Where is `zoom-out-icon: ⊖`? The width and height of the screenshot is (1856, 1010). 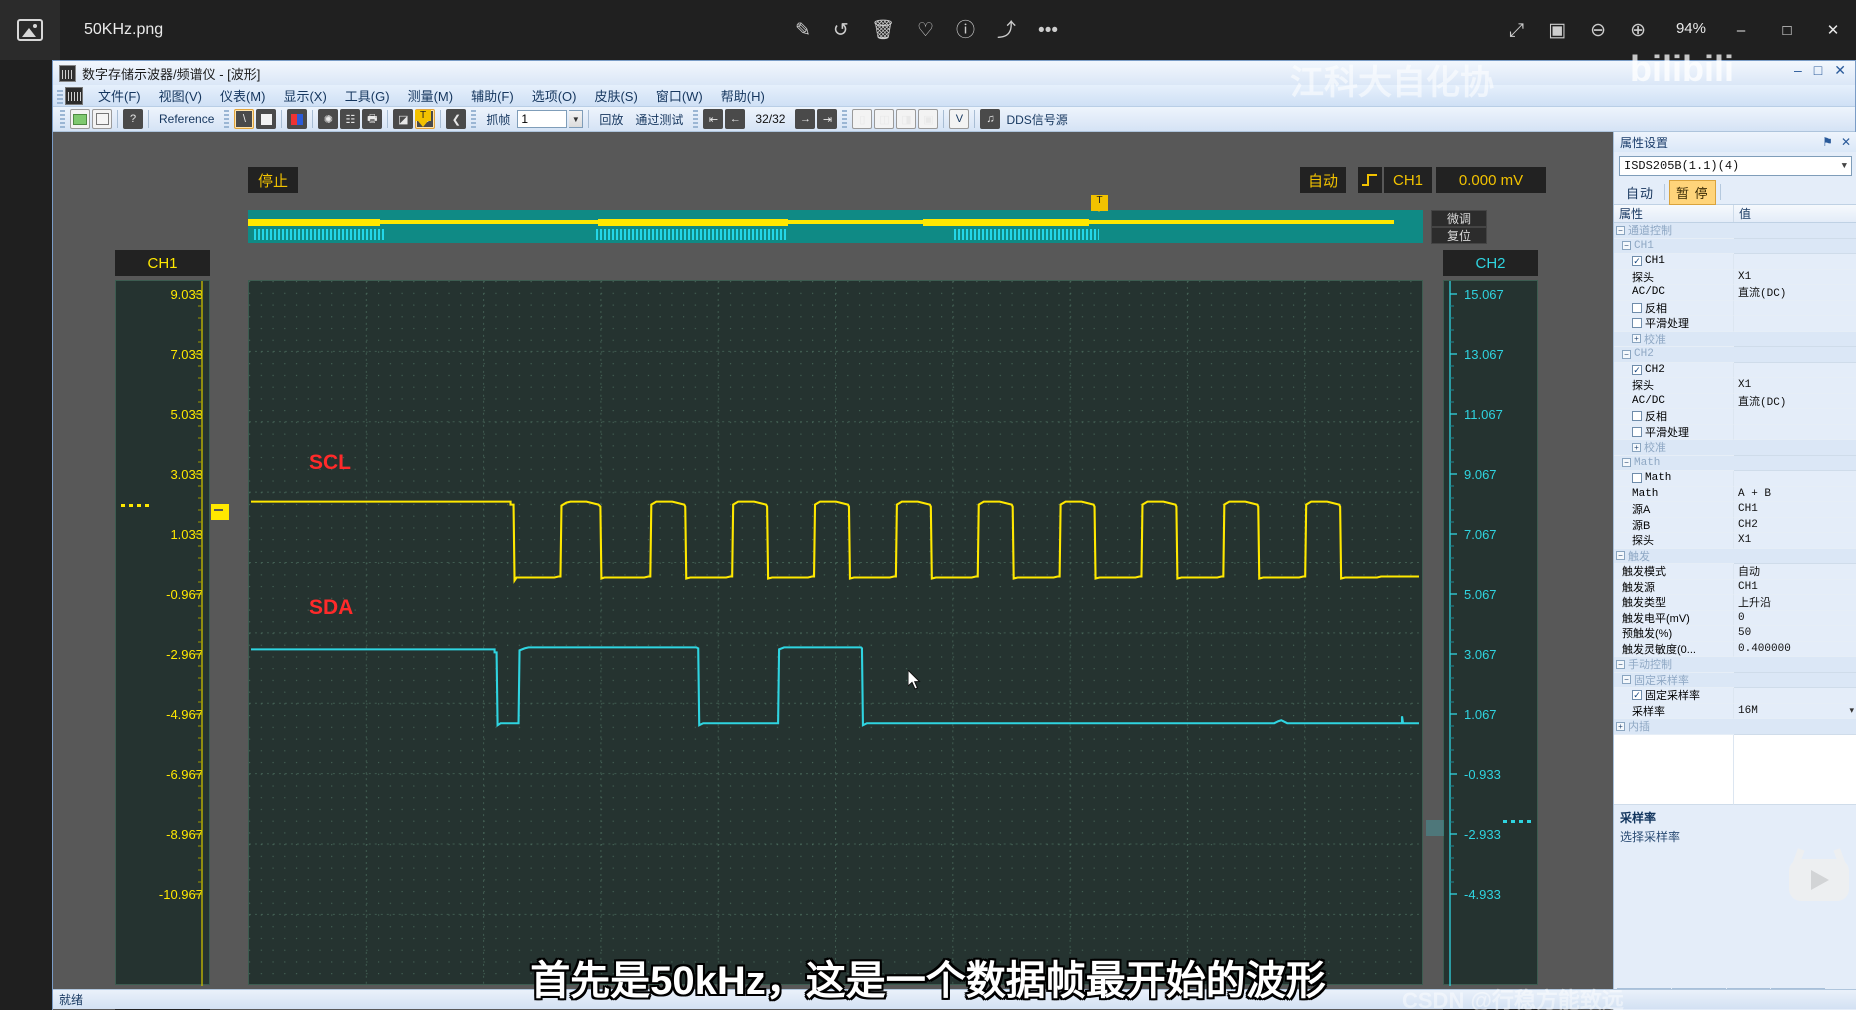 zoom-out-icon: ⊖ is located at coordinates (1598, 30).